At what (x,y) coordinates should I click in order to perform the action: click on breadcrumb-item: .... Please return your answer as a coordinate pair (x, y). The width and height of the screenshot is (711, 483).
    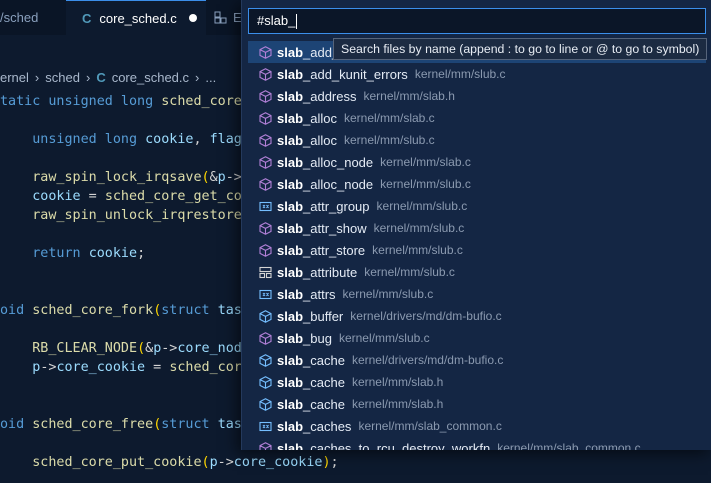
    Looking at the image, I should click on (210, 77).